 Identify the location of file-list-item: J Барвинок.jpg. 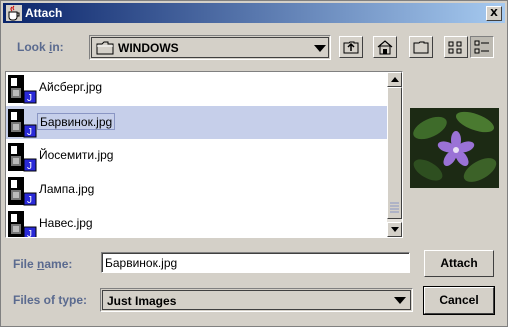
(197, 122).